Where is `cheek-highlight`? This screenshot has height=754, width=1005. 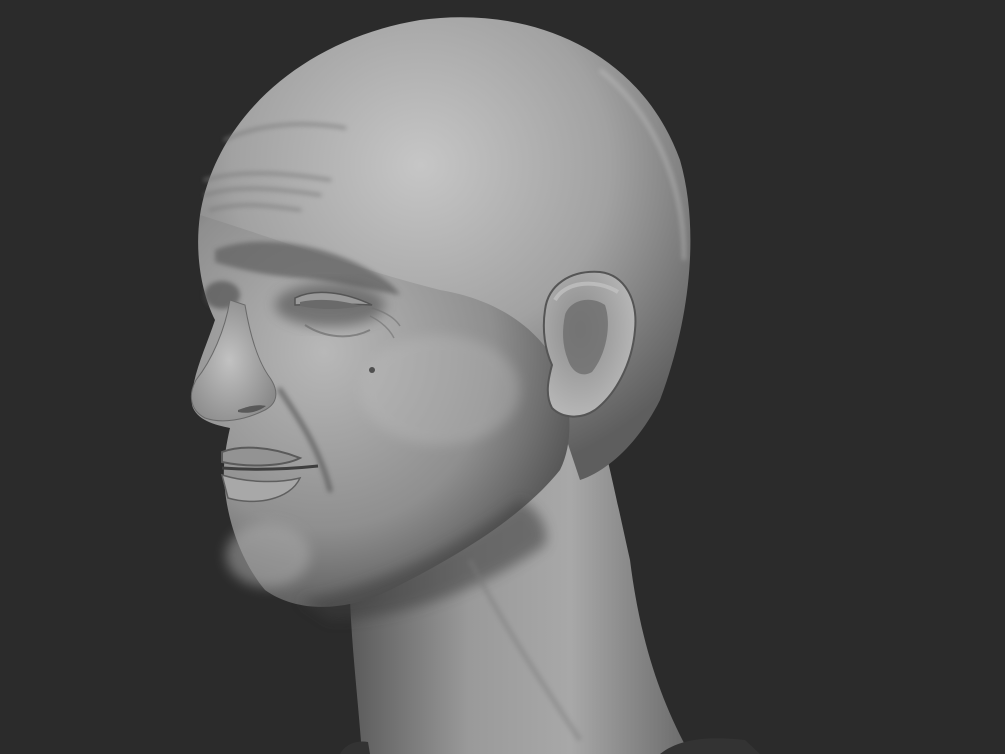
cheek-highlight is located at coordinates (440, 390).